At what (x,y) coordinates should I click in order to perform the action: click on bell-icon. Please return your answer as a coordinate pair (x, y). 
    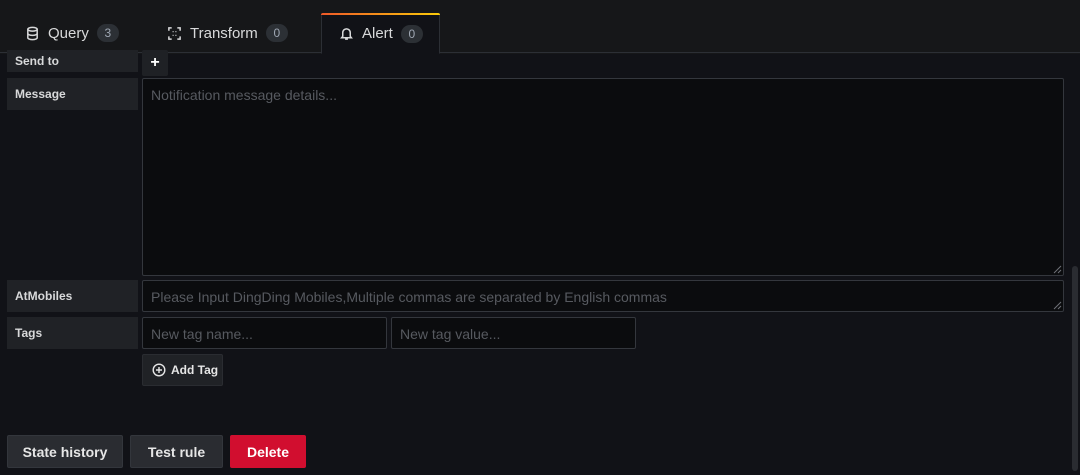
    Looking at the image, I should click on (346, 34).